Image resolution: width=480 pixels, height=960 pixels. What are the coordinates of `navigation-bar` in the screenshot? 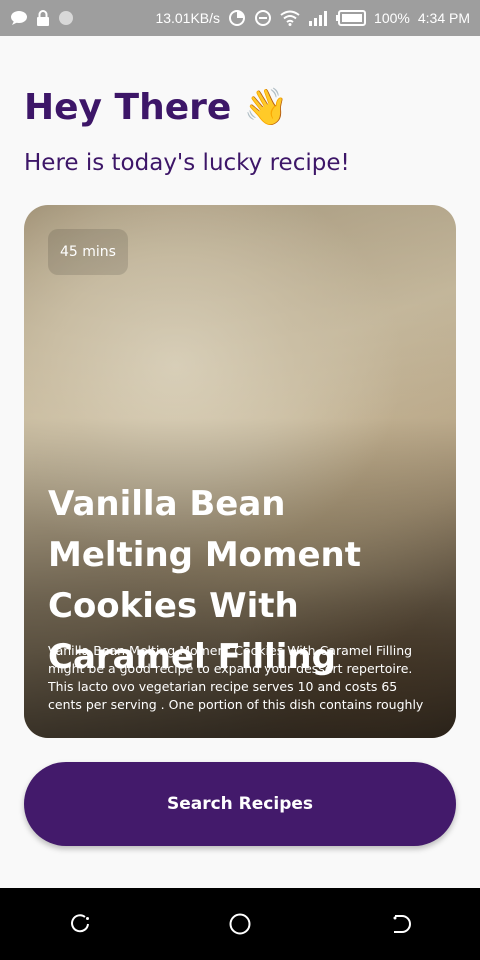 It's located at (240, 924).